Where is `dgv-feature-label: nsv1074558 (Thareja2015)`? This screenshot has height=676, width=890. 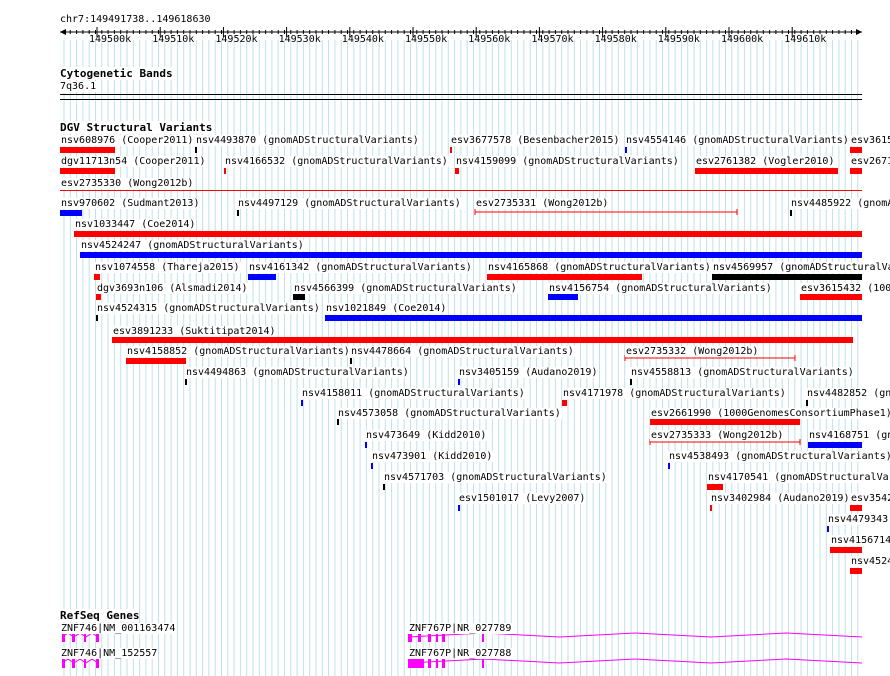 dgv-feature-label: nsv1074558 (Thareja2015) is located at coordinates (167, 267).